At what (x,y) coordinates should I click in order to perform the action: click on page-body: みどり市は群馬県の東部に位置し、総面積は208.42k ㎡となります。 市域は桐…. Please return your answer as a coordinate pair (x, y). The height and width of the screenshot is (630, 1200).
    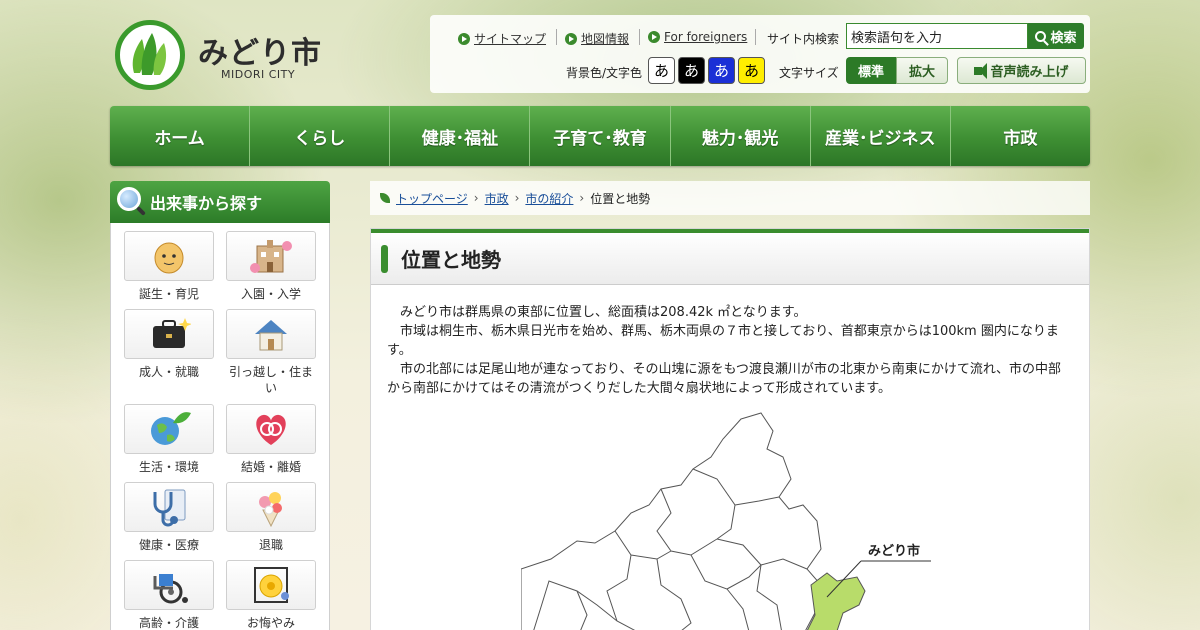
    Looking at the image, I should click on (730, 341).